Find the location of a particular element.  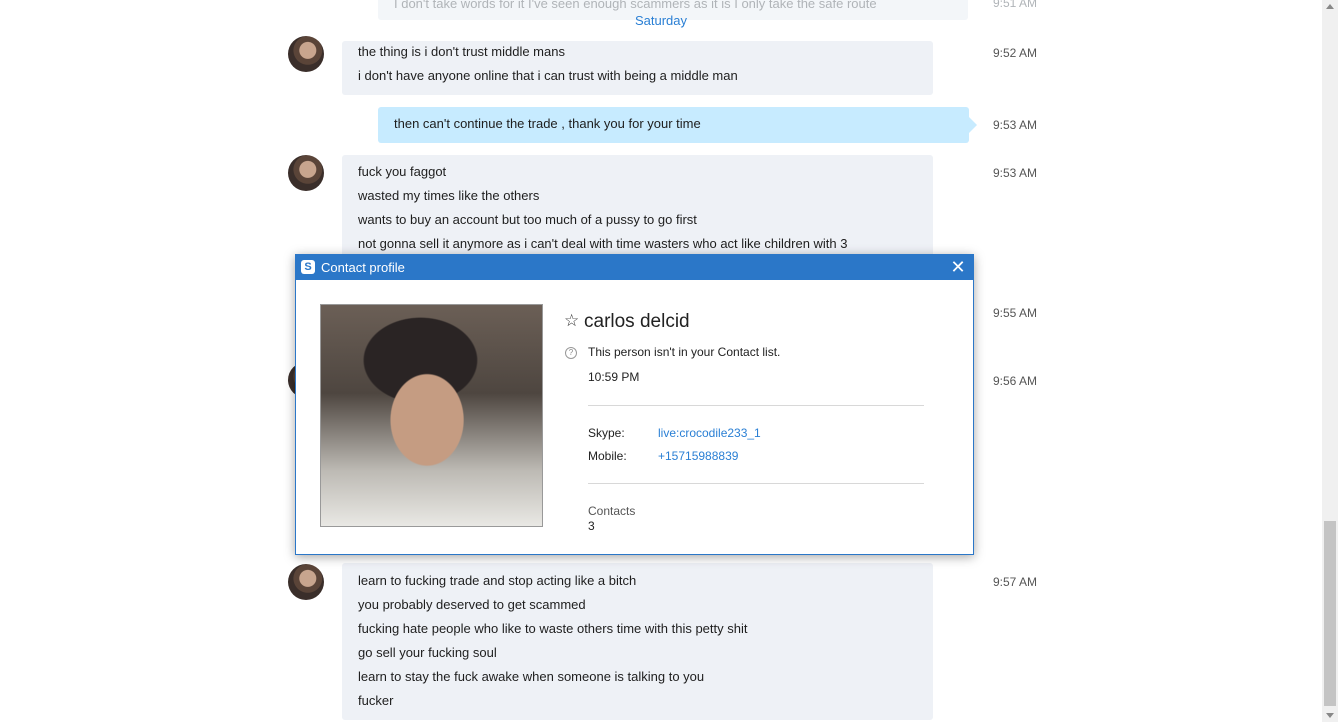

message-time: 9:52 AM is located at coordinates (1015, 53).